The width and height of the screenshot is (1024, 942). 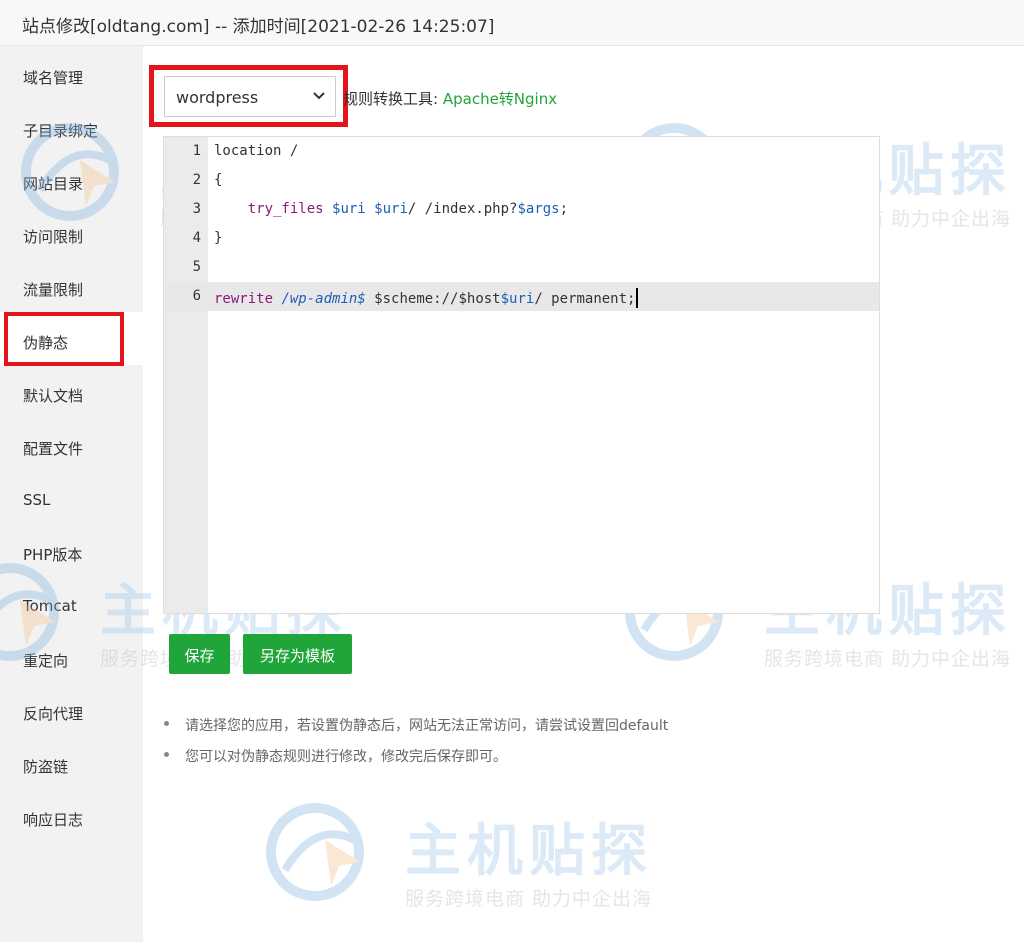 I want to click on line-number: 6, so click(x=196, y=296).